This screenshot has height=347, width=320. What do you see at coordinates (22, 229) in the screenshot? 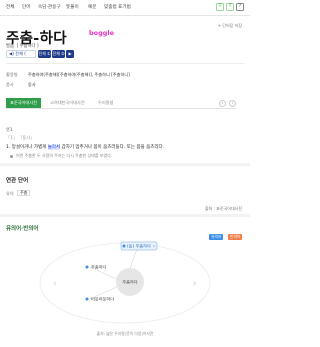
I see `network-title: 유의어·반의어` at bounding box center [22, 229].